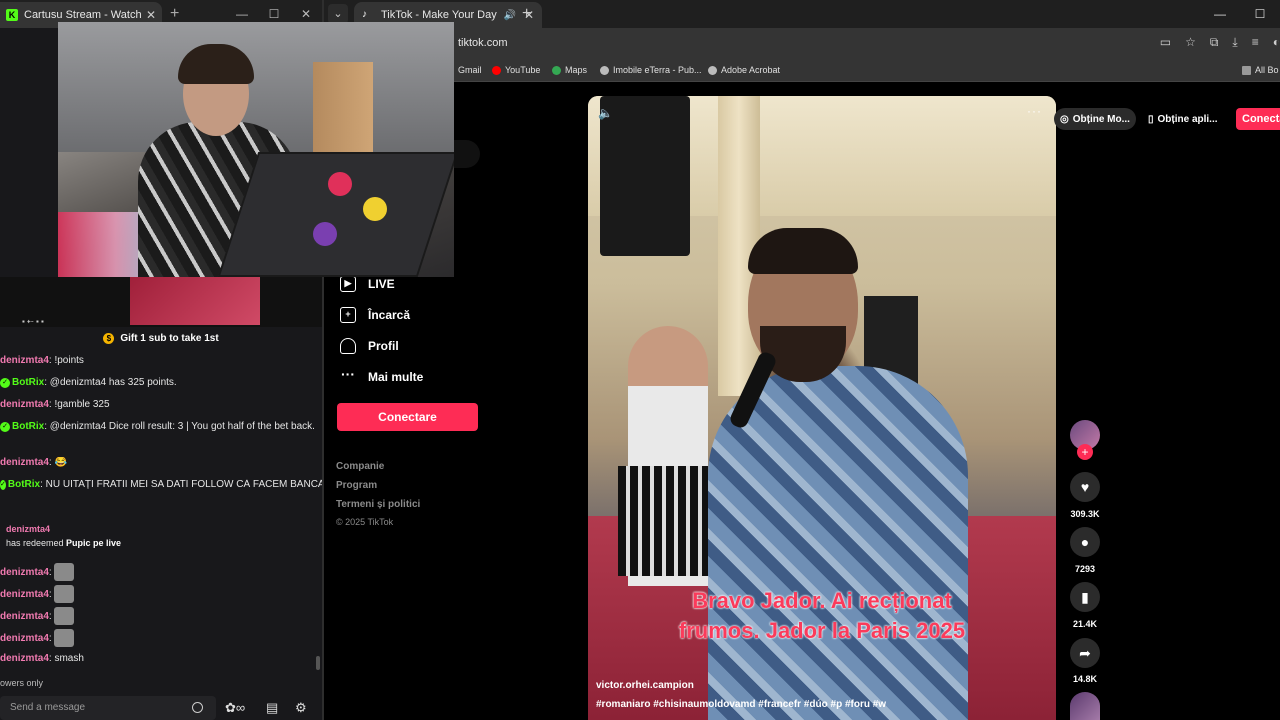 Image resolution: width=1280 pixels, height=720 pixels. Describe the element at coordinates (367, 284) in the screenshot. I see `nav-live: ▶ LIVE` at that location.